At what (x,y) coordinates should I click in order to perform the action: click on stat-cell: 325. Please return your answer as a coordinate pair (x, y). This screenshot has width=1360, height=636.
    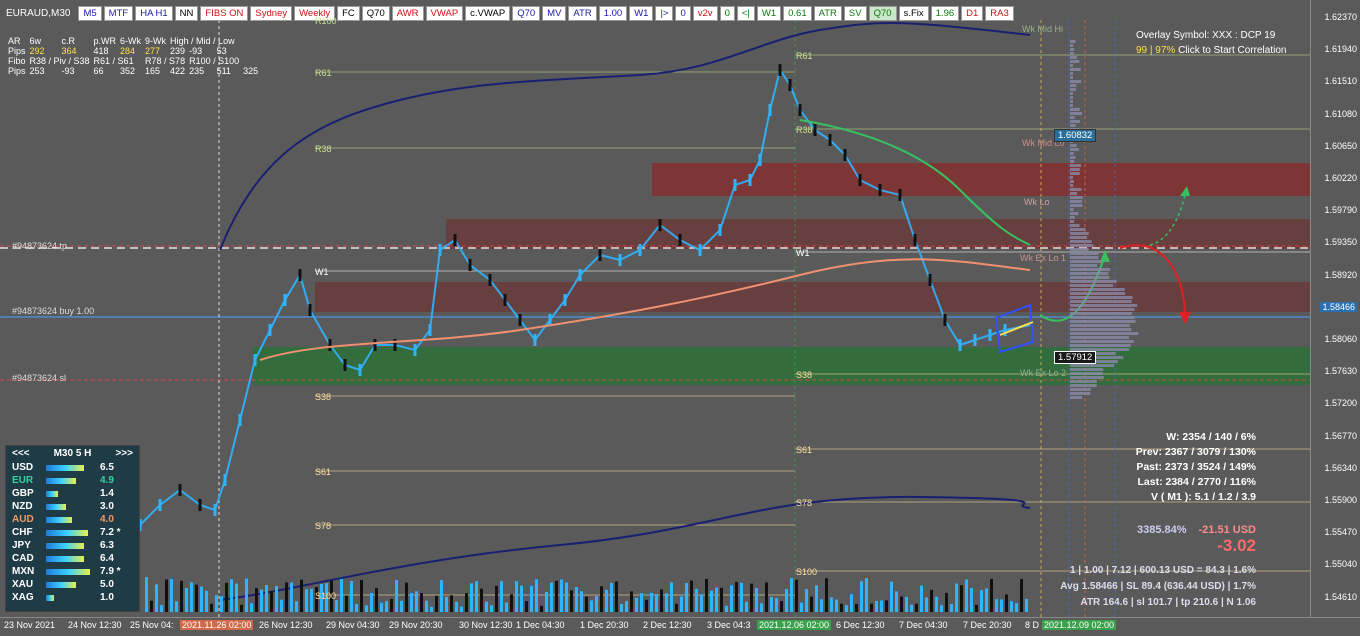
    Looking at the image, I should click on (252, 71).